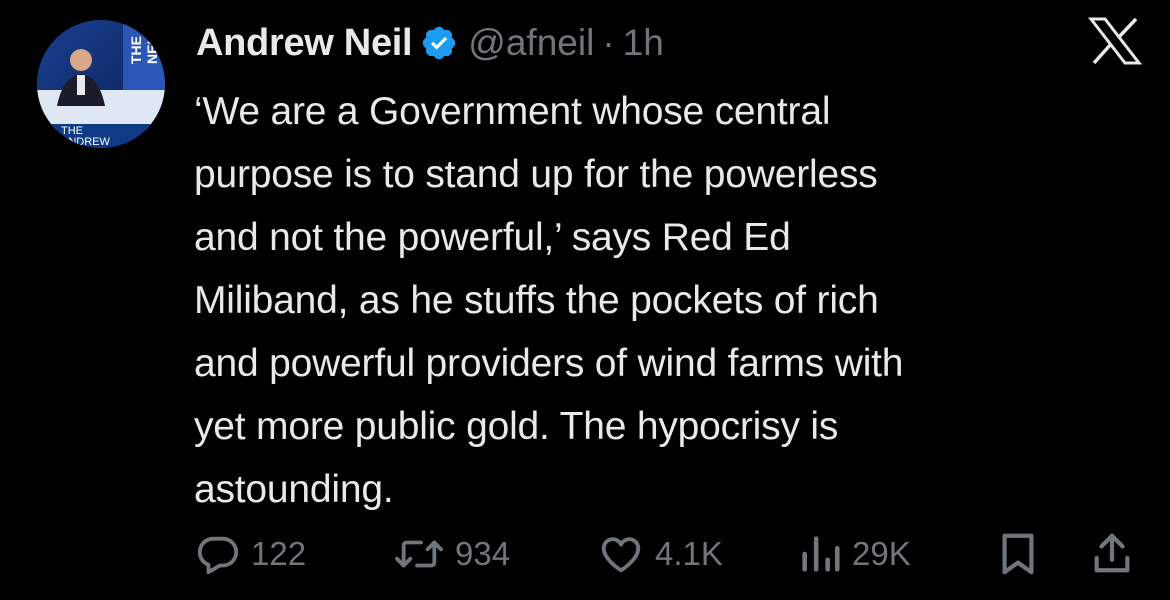  Describe the element at coordinates (294, 489) in the screenshot. I see `tweet-text-line: astounding.` at that location.